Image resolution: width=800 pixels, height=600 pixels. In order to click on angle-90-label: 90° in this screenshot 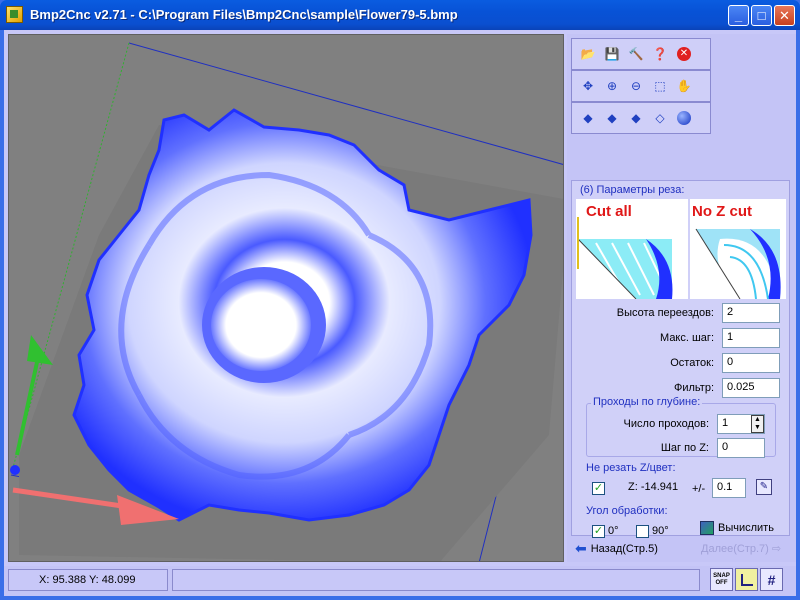, I will do `click(660, 531)`.